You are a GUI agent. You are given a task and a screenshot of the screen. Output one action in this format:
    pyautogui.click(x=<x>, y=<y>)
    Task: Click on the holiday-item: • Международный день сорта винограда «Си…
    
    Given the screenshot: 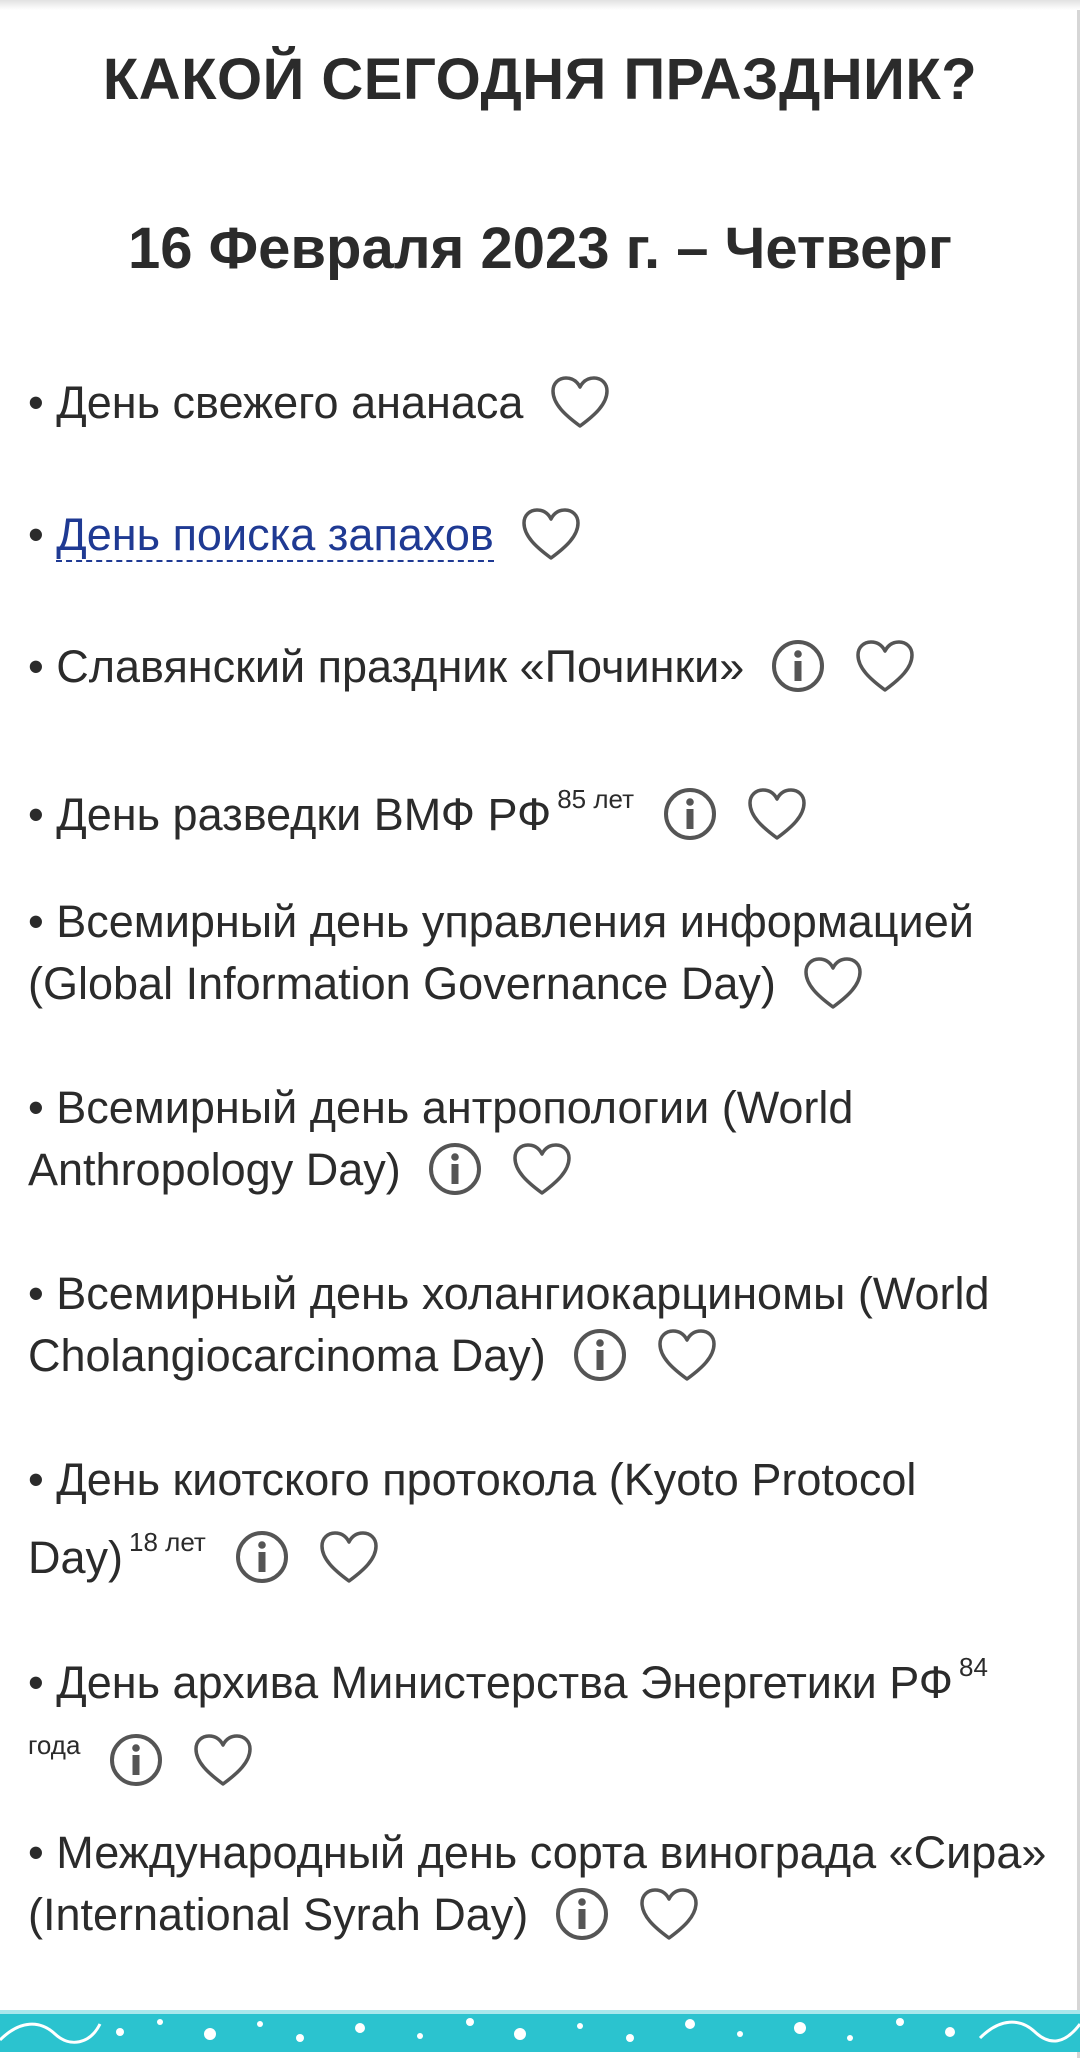 What is the action you would take?
    pyautogui.click(x=540, y=1885)
    